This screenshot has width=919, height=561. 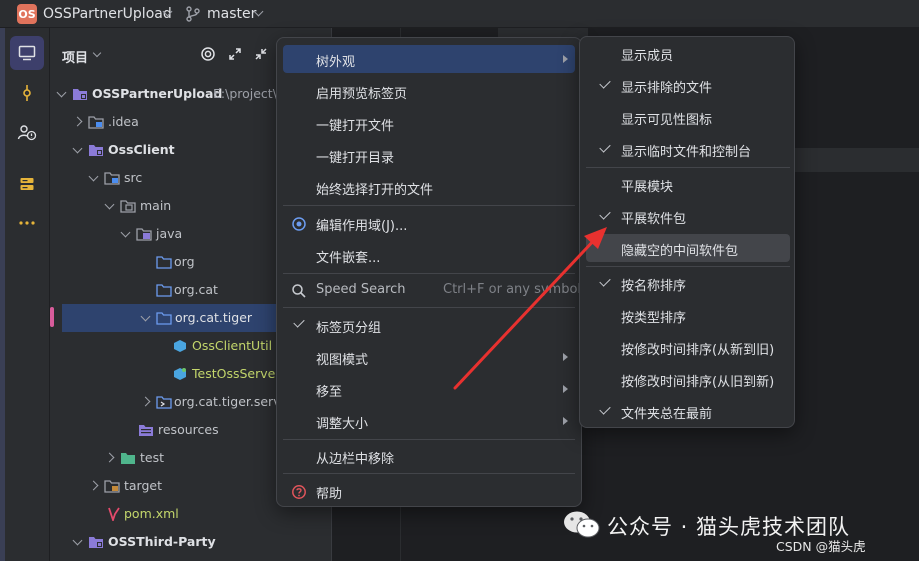 I want to click on class-icon, so click(x=180, y=346).